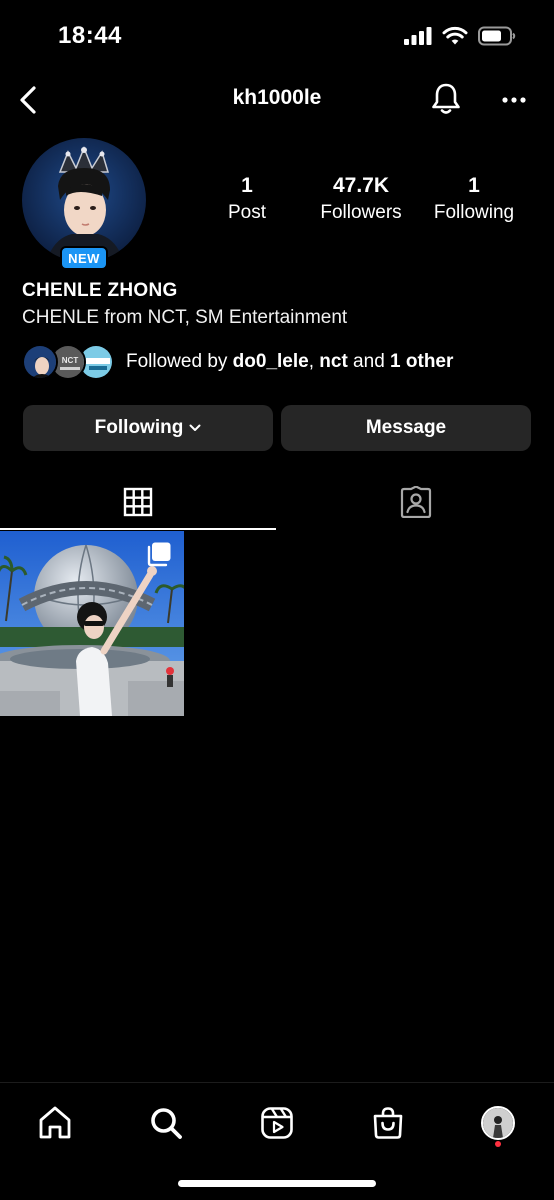 This screenshot has width=554, height=1200. I want to click on new-badge: NEW, so click(84, 258).